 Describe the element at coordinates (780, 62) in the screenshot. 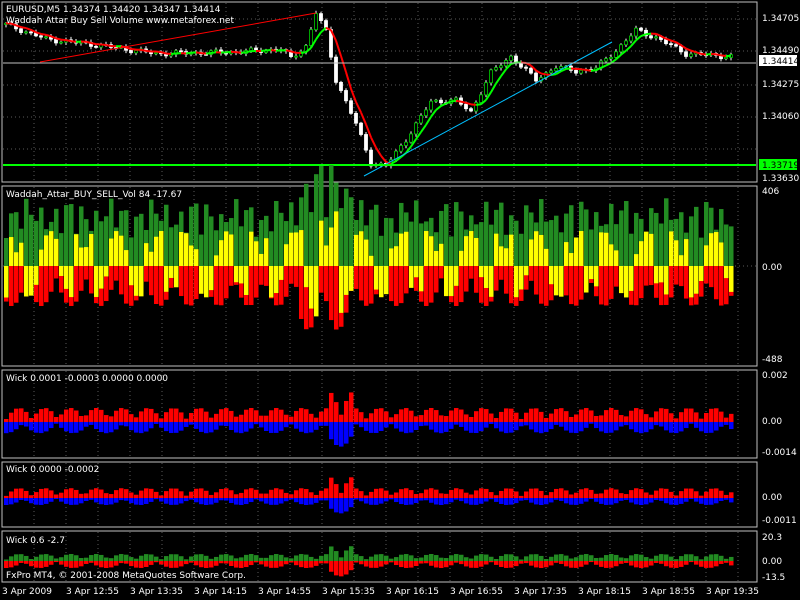

I see `current-price-label: 1.34414` at that location.